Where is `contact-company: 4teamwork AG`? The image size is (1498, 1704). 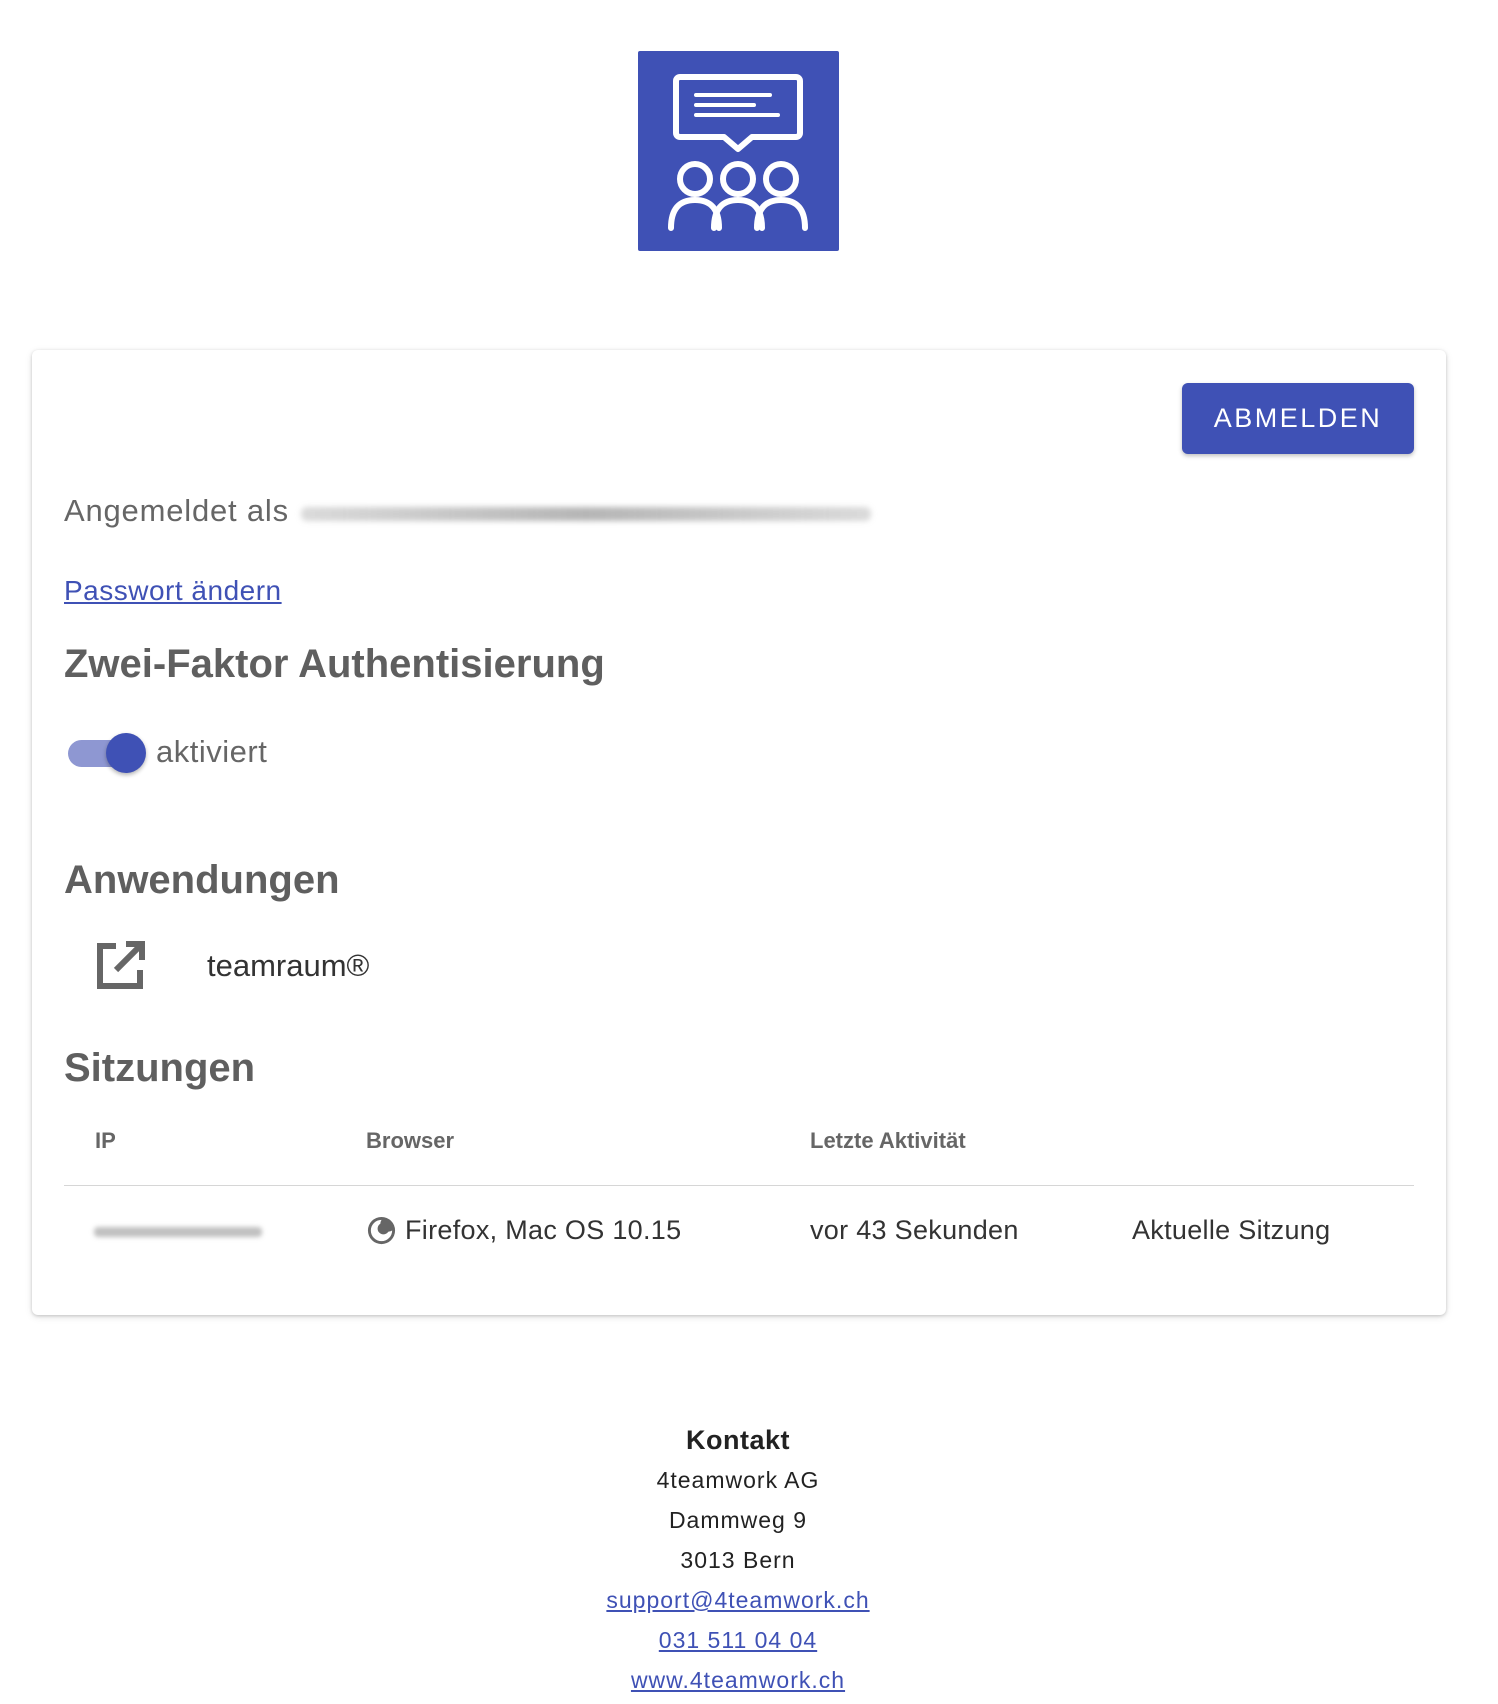
contact-company: 4teamwork AG is located at coordinates (738, 1480).